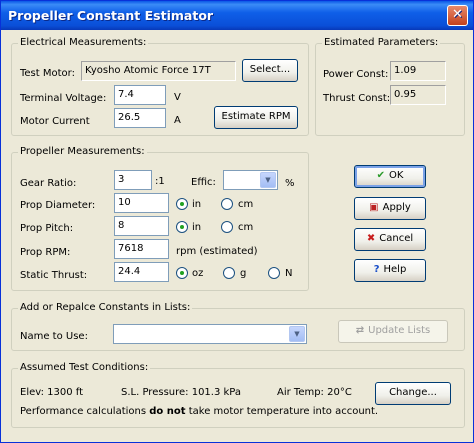 This screenshot has height=443, width=474. Describe the element at coordinates (177, 97) in the screenshot. I see `voltage-unit: V` at that location.